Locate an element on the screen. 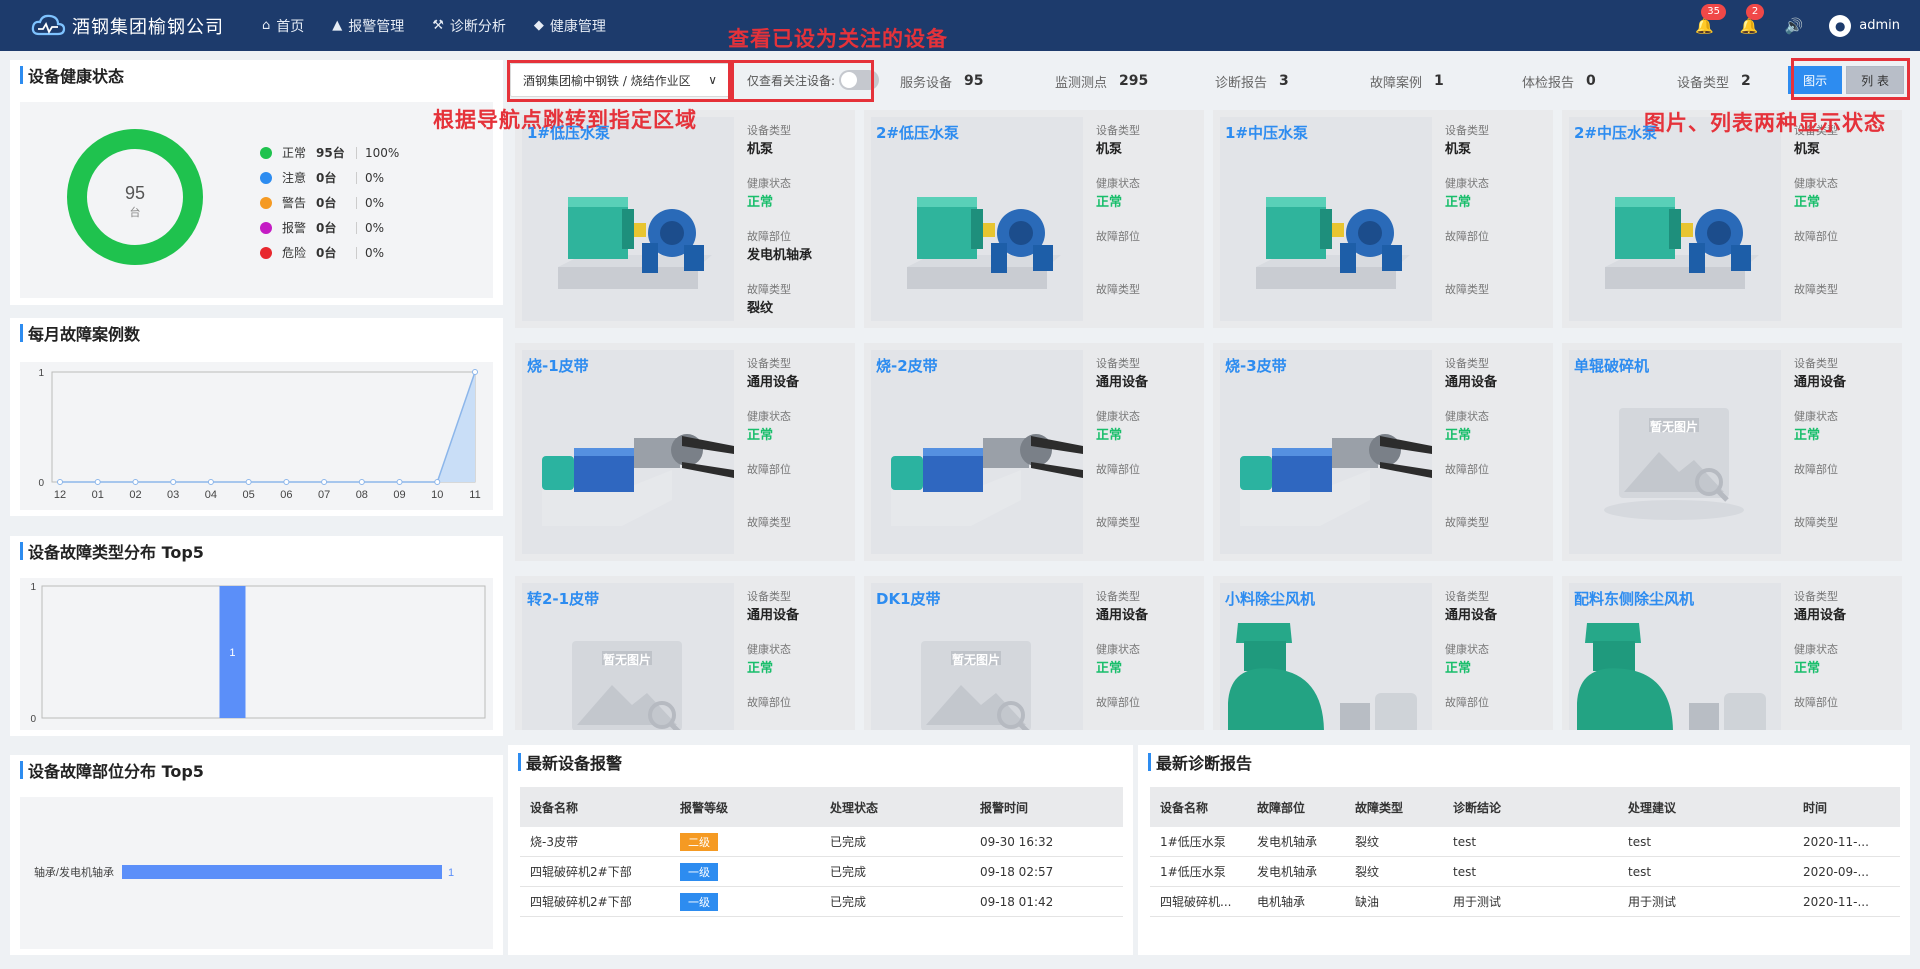  device-card: 1#低压水泵 设备类型 机泵 健康状态 正常 故障部位 发电机轴承 故障类型 裂纹 is located at coordinates (685, 219).